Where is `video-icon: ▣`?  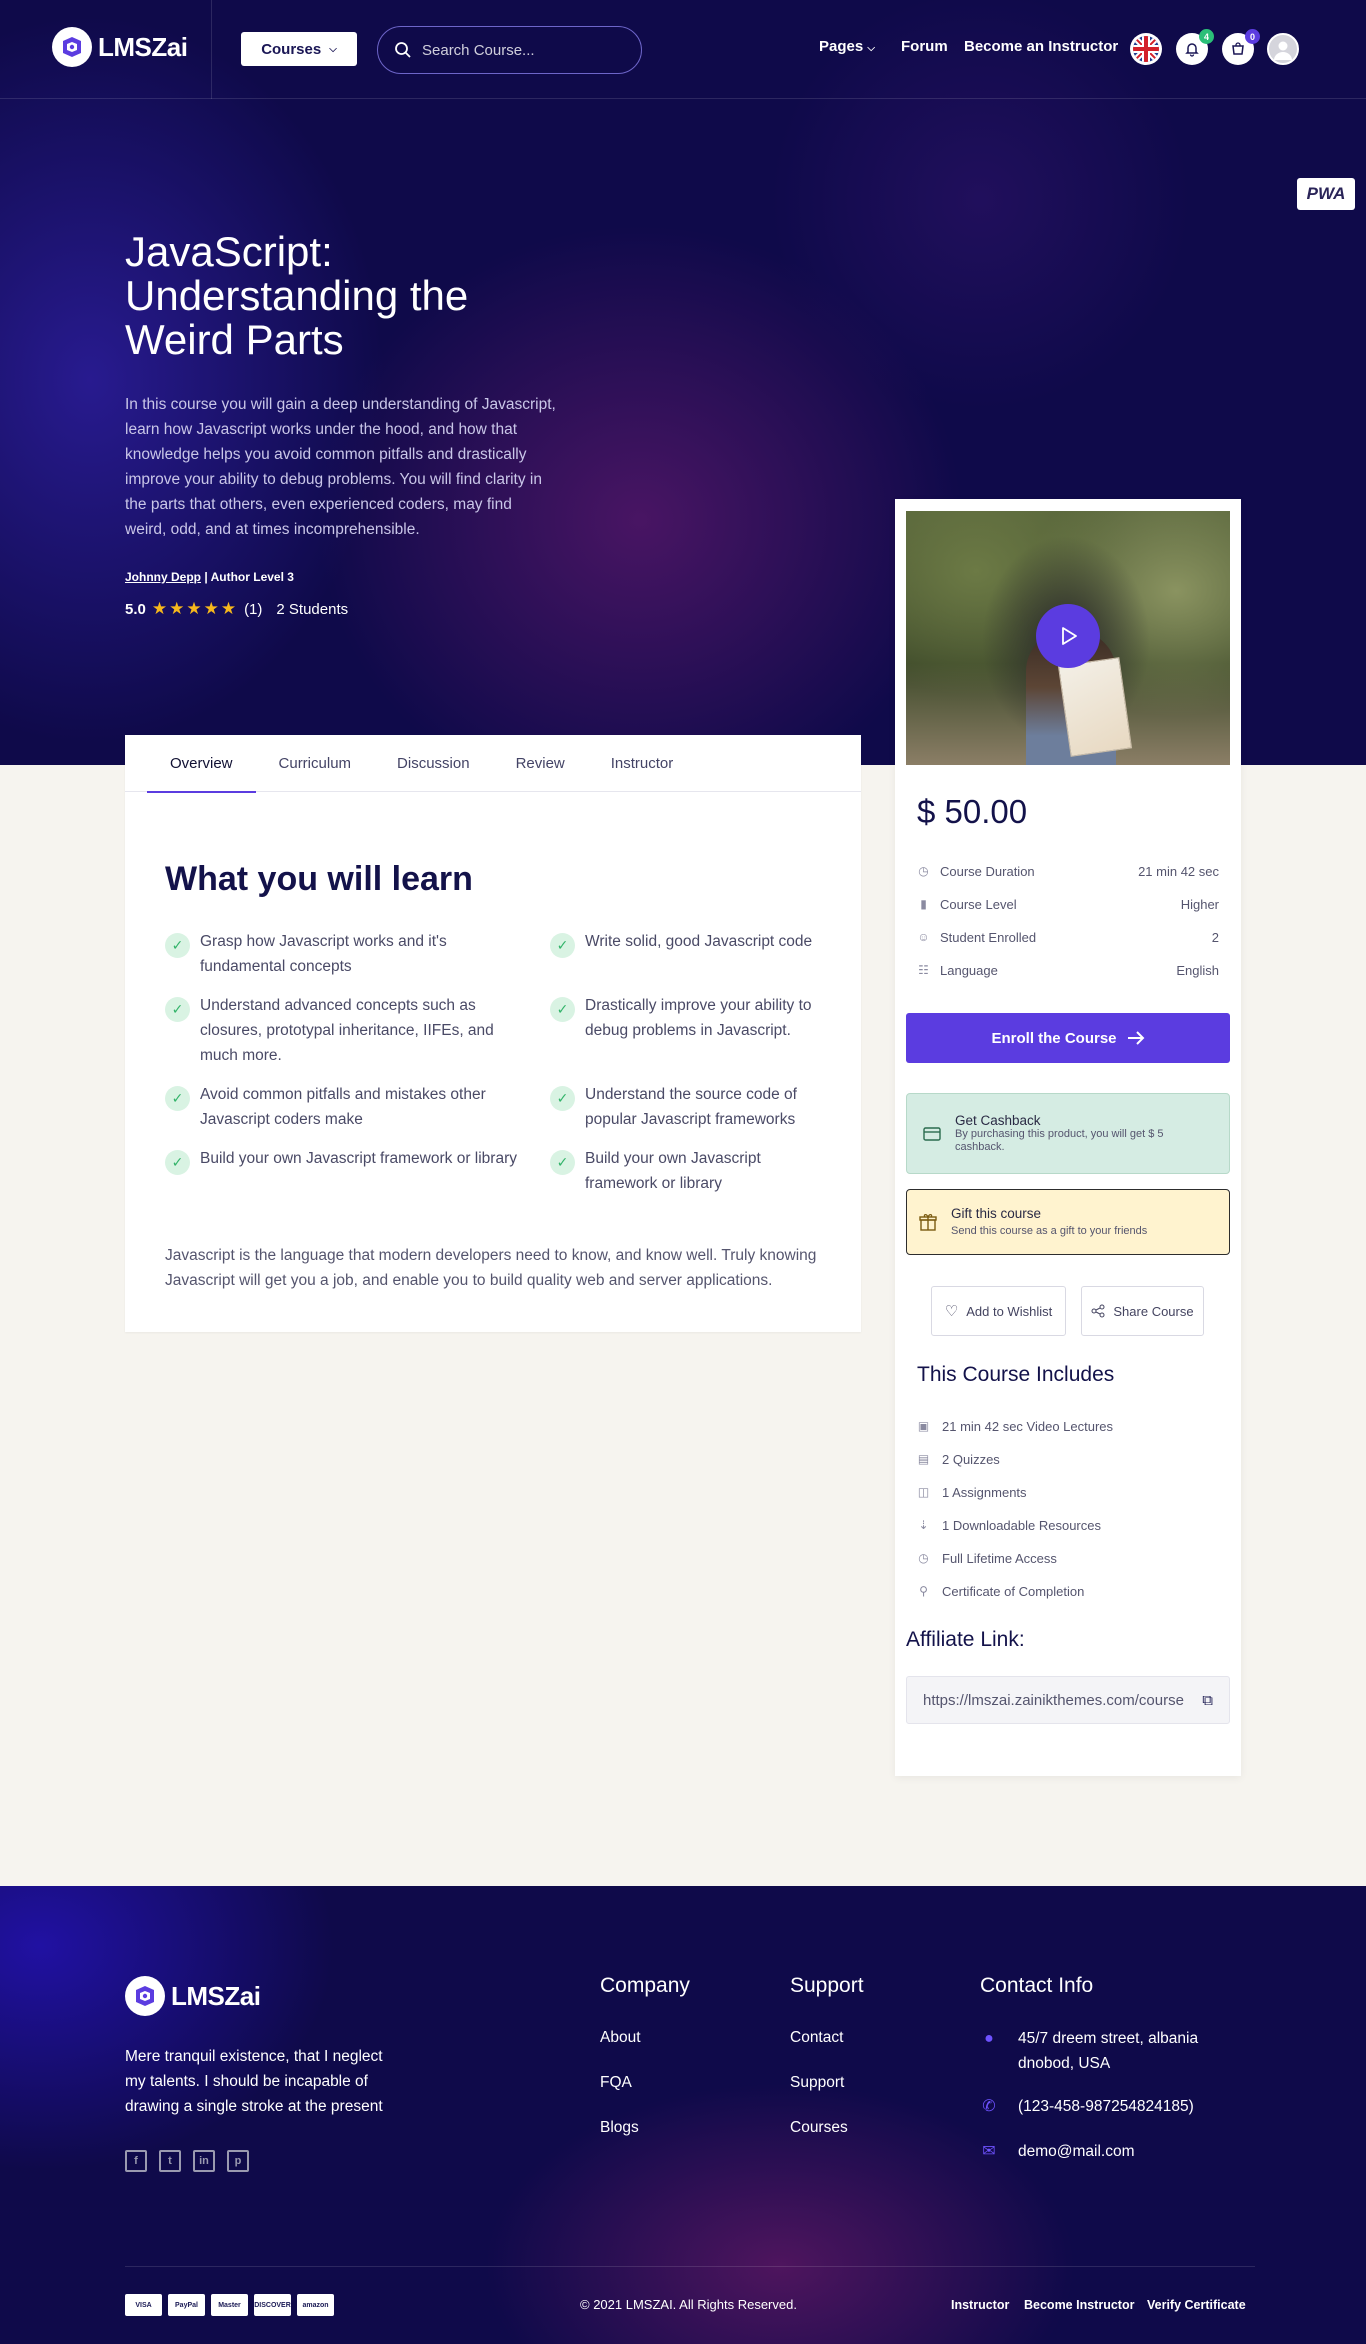
video-icon: ▣ is located at coordinates (923, 1426).